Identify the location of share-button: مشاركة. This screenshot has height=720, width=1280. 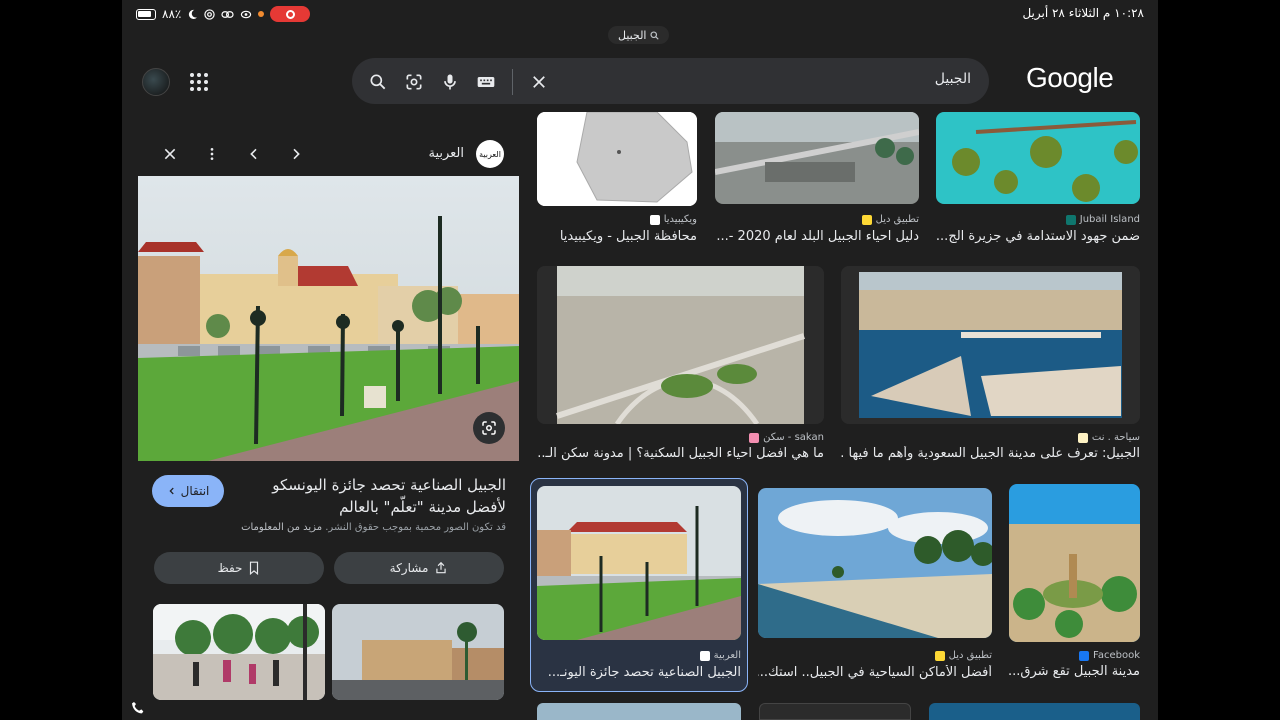
(419, 568).